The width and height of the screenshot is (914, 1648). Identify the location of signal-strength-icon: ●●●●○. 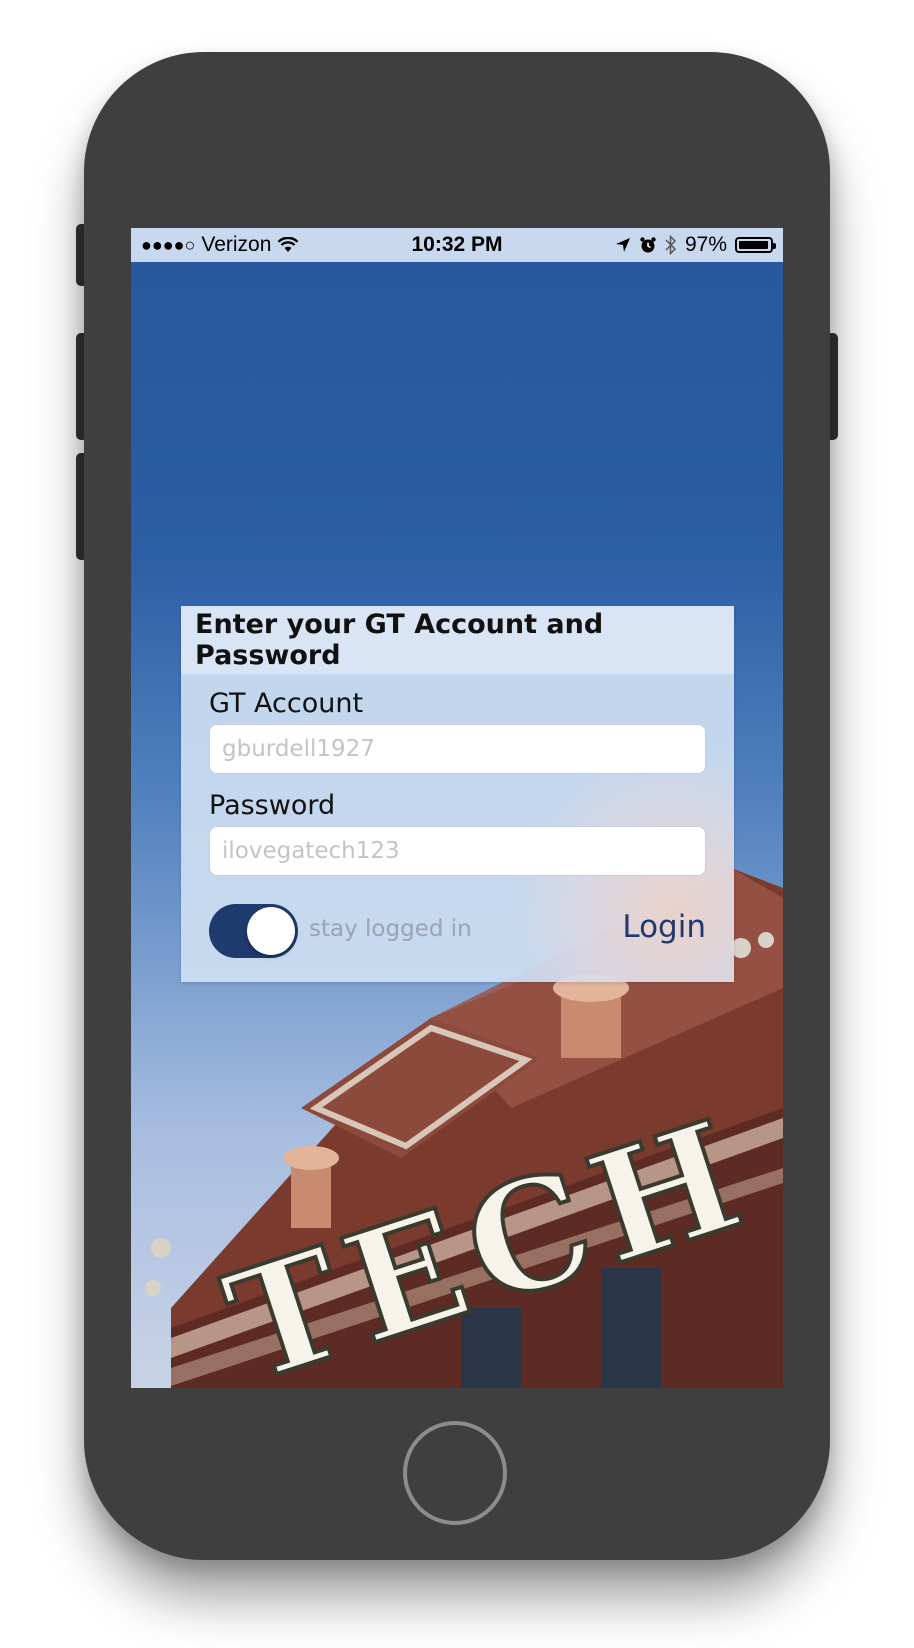
(168, 244).